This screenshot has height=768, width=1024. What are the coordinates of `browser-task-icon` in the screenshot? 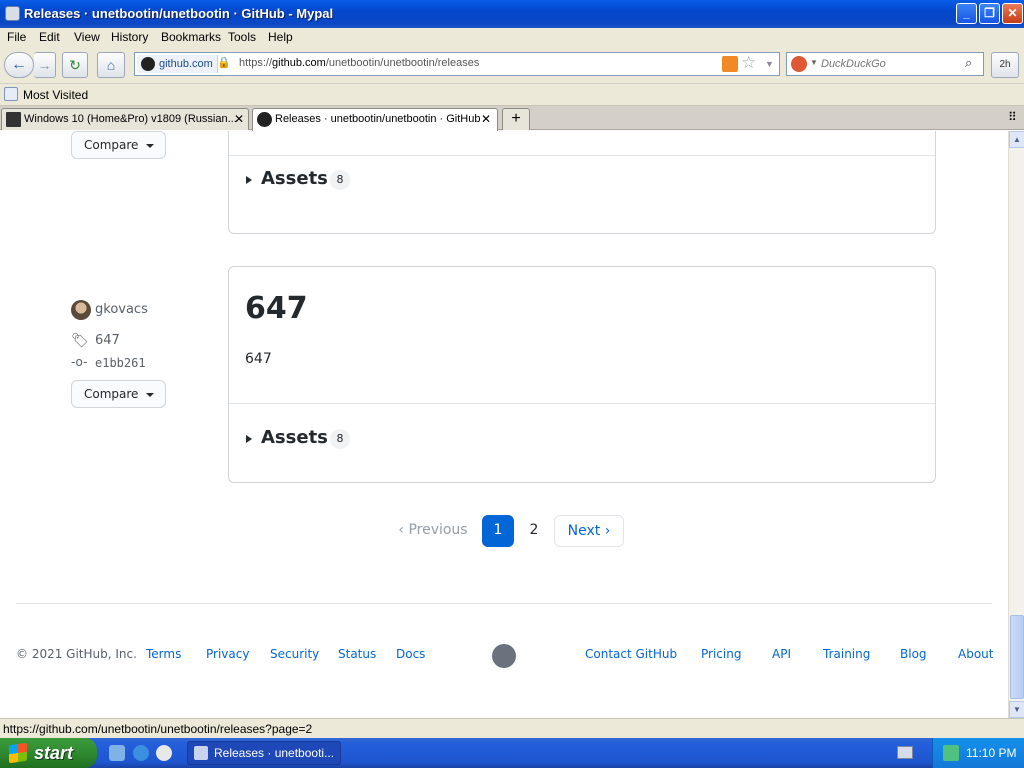 It's located at (201, 753).